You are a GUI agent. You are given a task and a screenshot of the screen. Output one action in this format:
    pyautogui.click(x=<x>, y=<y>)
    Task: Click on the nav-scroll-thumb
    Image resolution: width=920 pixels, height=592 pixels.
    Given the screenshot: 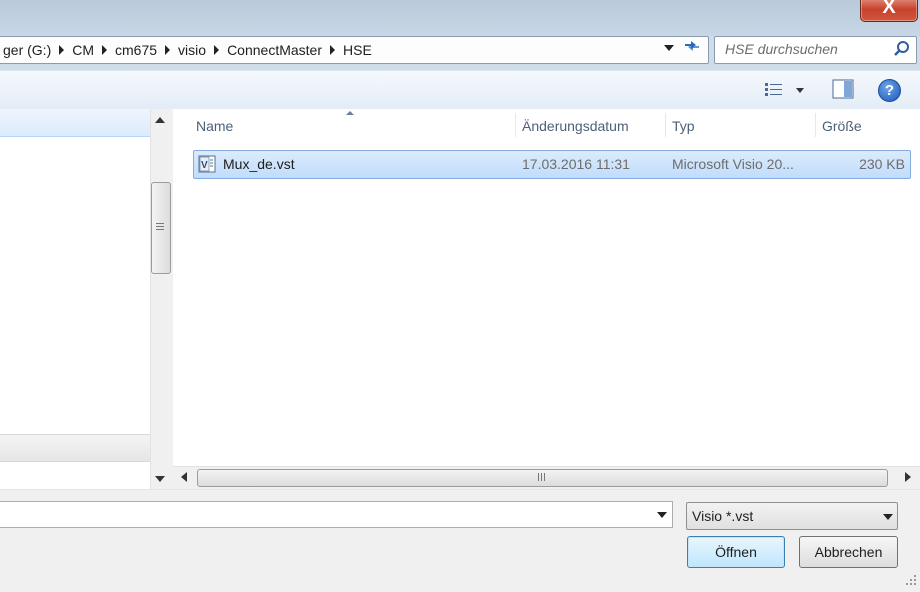 What is the action you would take?
    pyautogui.click(x=161, y=228)
    